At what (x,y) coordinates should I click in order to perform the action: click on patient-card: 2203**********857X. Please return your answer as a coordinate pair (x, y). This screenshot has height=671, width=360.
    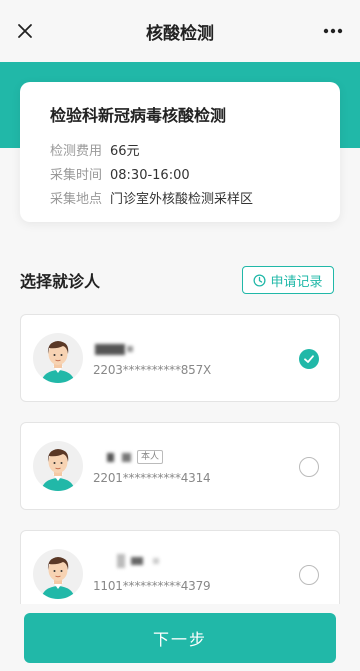
    Looking at the image, I should click on (180, 358).